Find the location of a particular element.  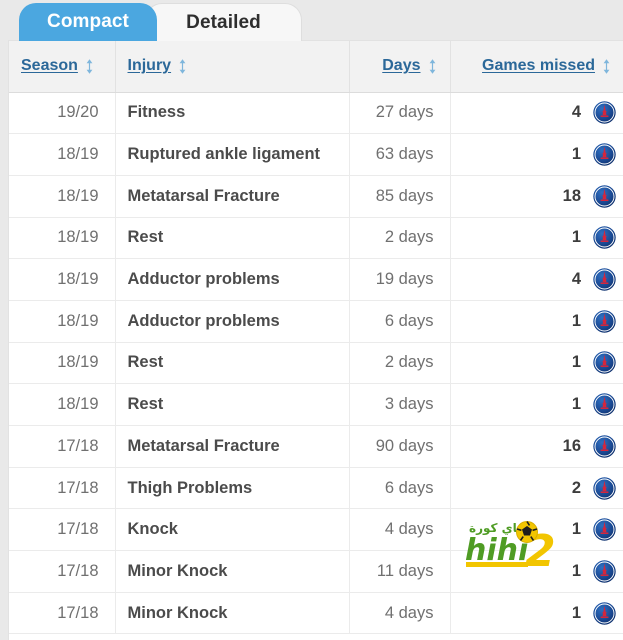

column-header-games-missed-label: Games missed is located at coordinates (538, 66).